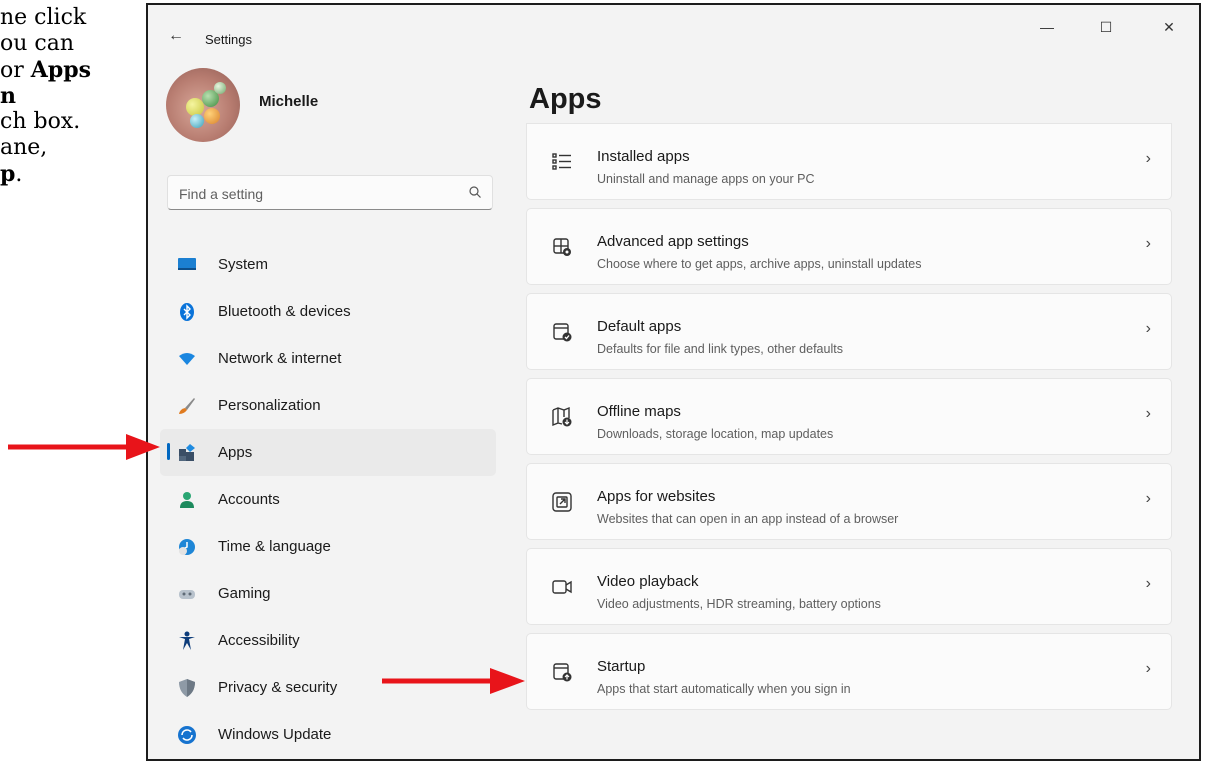 Image resolution: width=1207 pixels, height=763 pixels. I want to click on annotation-arrows, so click(266, 564).